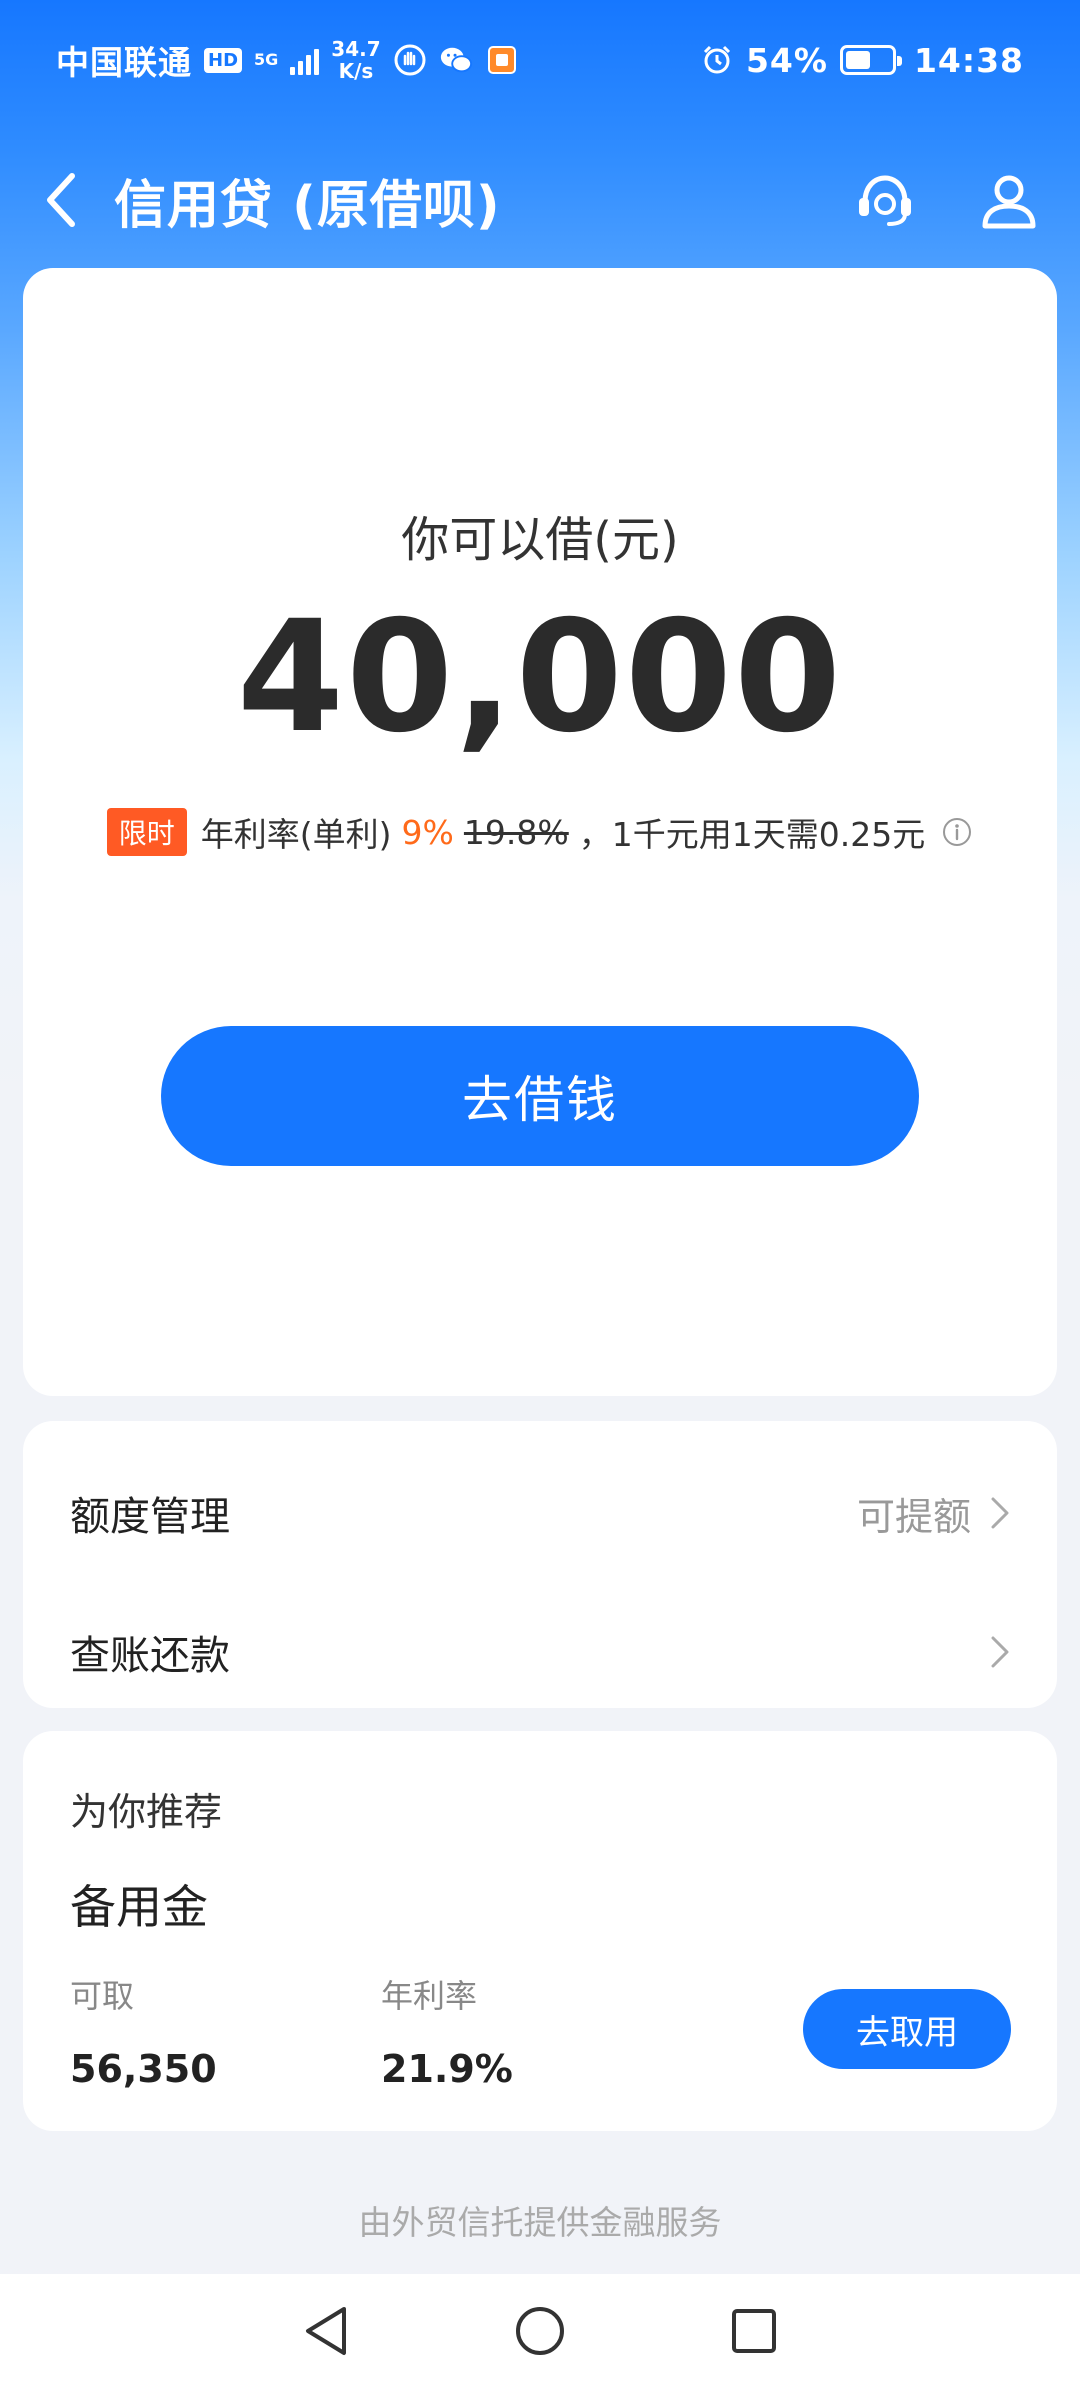 Image resolution: width=1080 pixels, height=2388 pixels. What do you see at coordinates (752, 834) in the screenshot?
I see `rate-note: ，1千元用1天需0.25元` at bounding box center [752, 834].